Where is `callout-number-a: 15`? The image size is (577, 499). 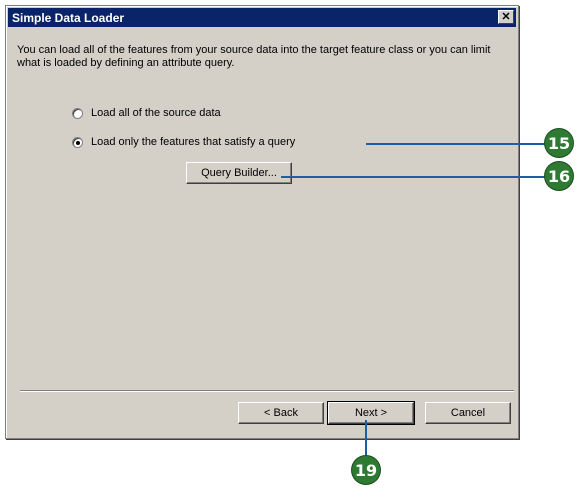
callout-number-a: 15 is located at coordinates (559, 143).